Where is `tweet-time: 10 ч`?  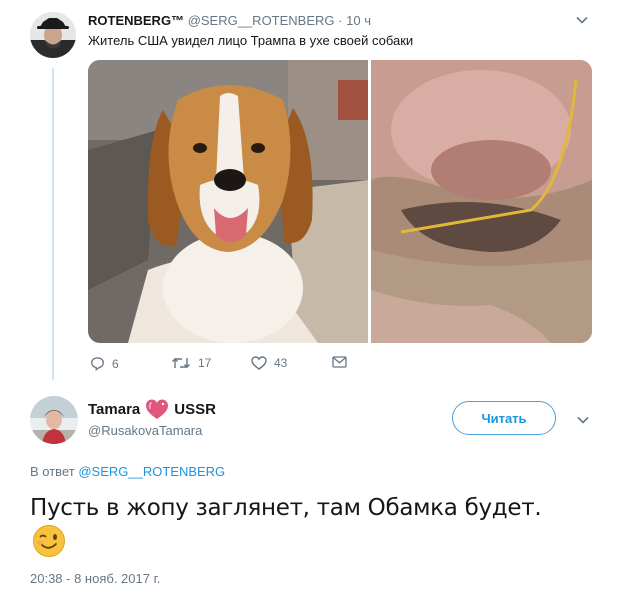 tweet-time: 10 ч is located at coordinates (358, 20).